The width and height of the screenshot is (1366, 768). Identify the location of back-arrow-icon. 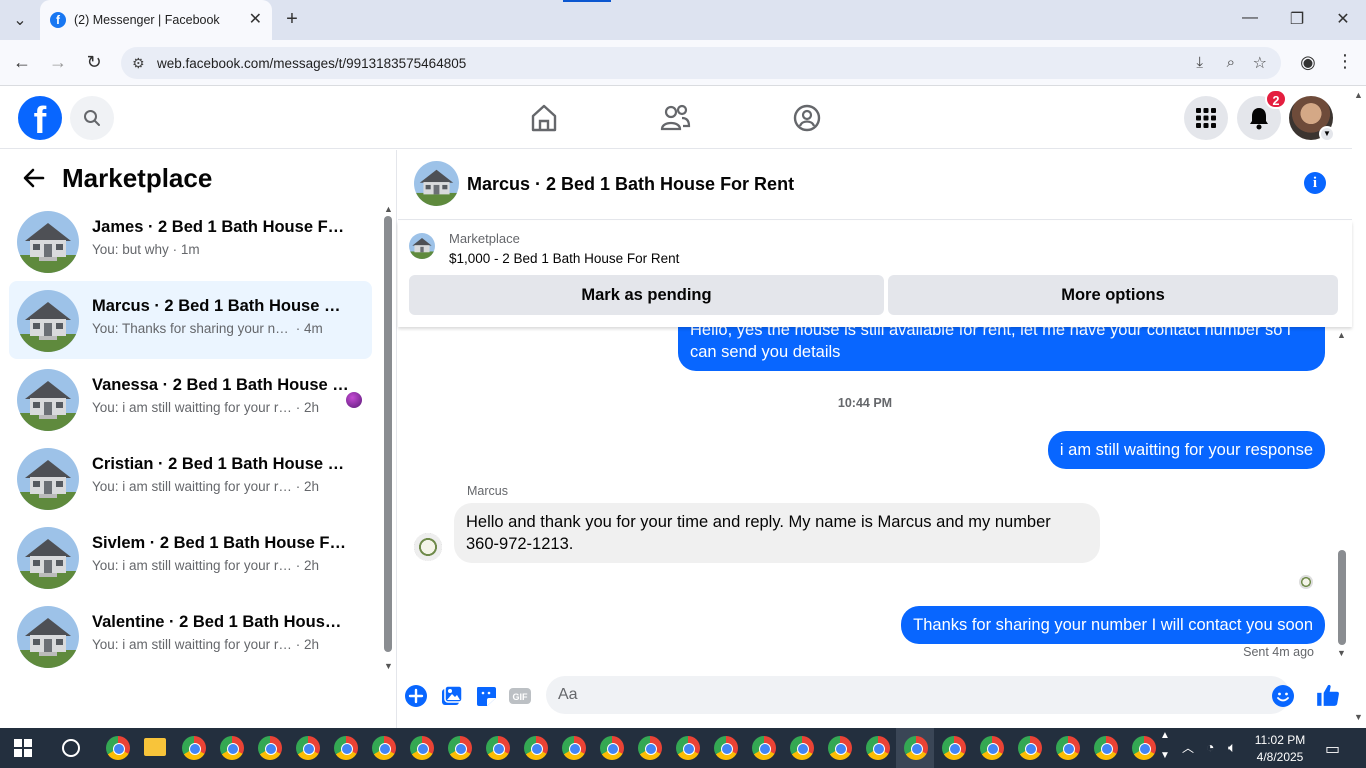
(34, 181).